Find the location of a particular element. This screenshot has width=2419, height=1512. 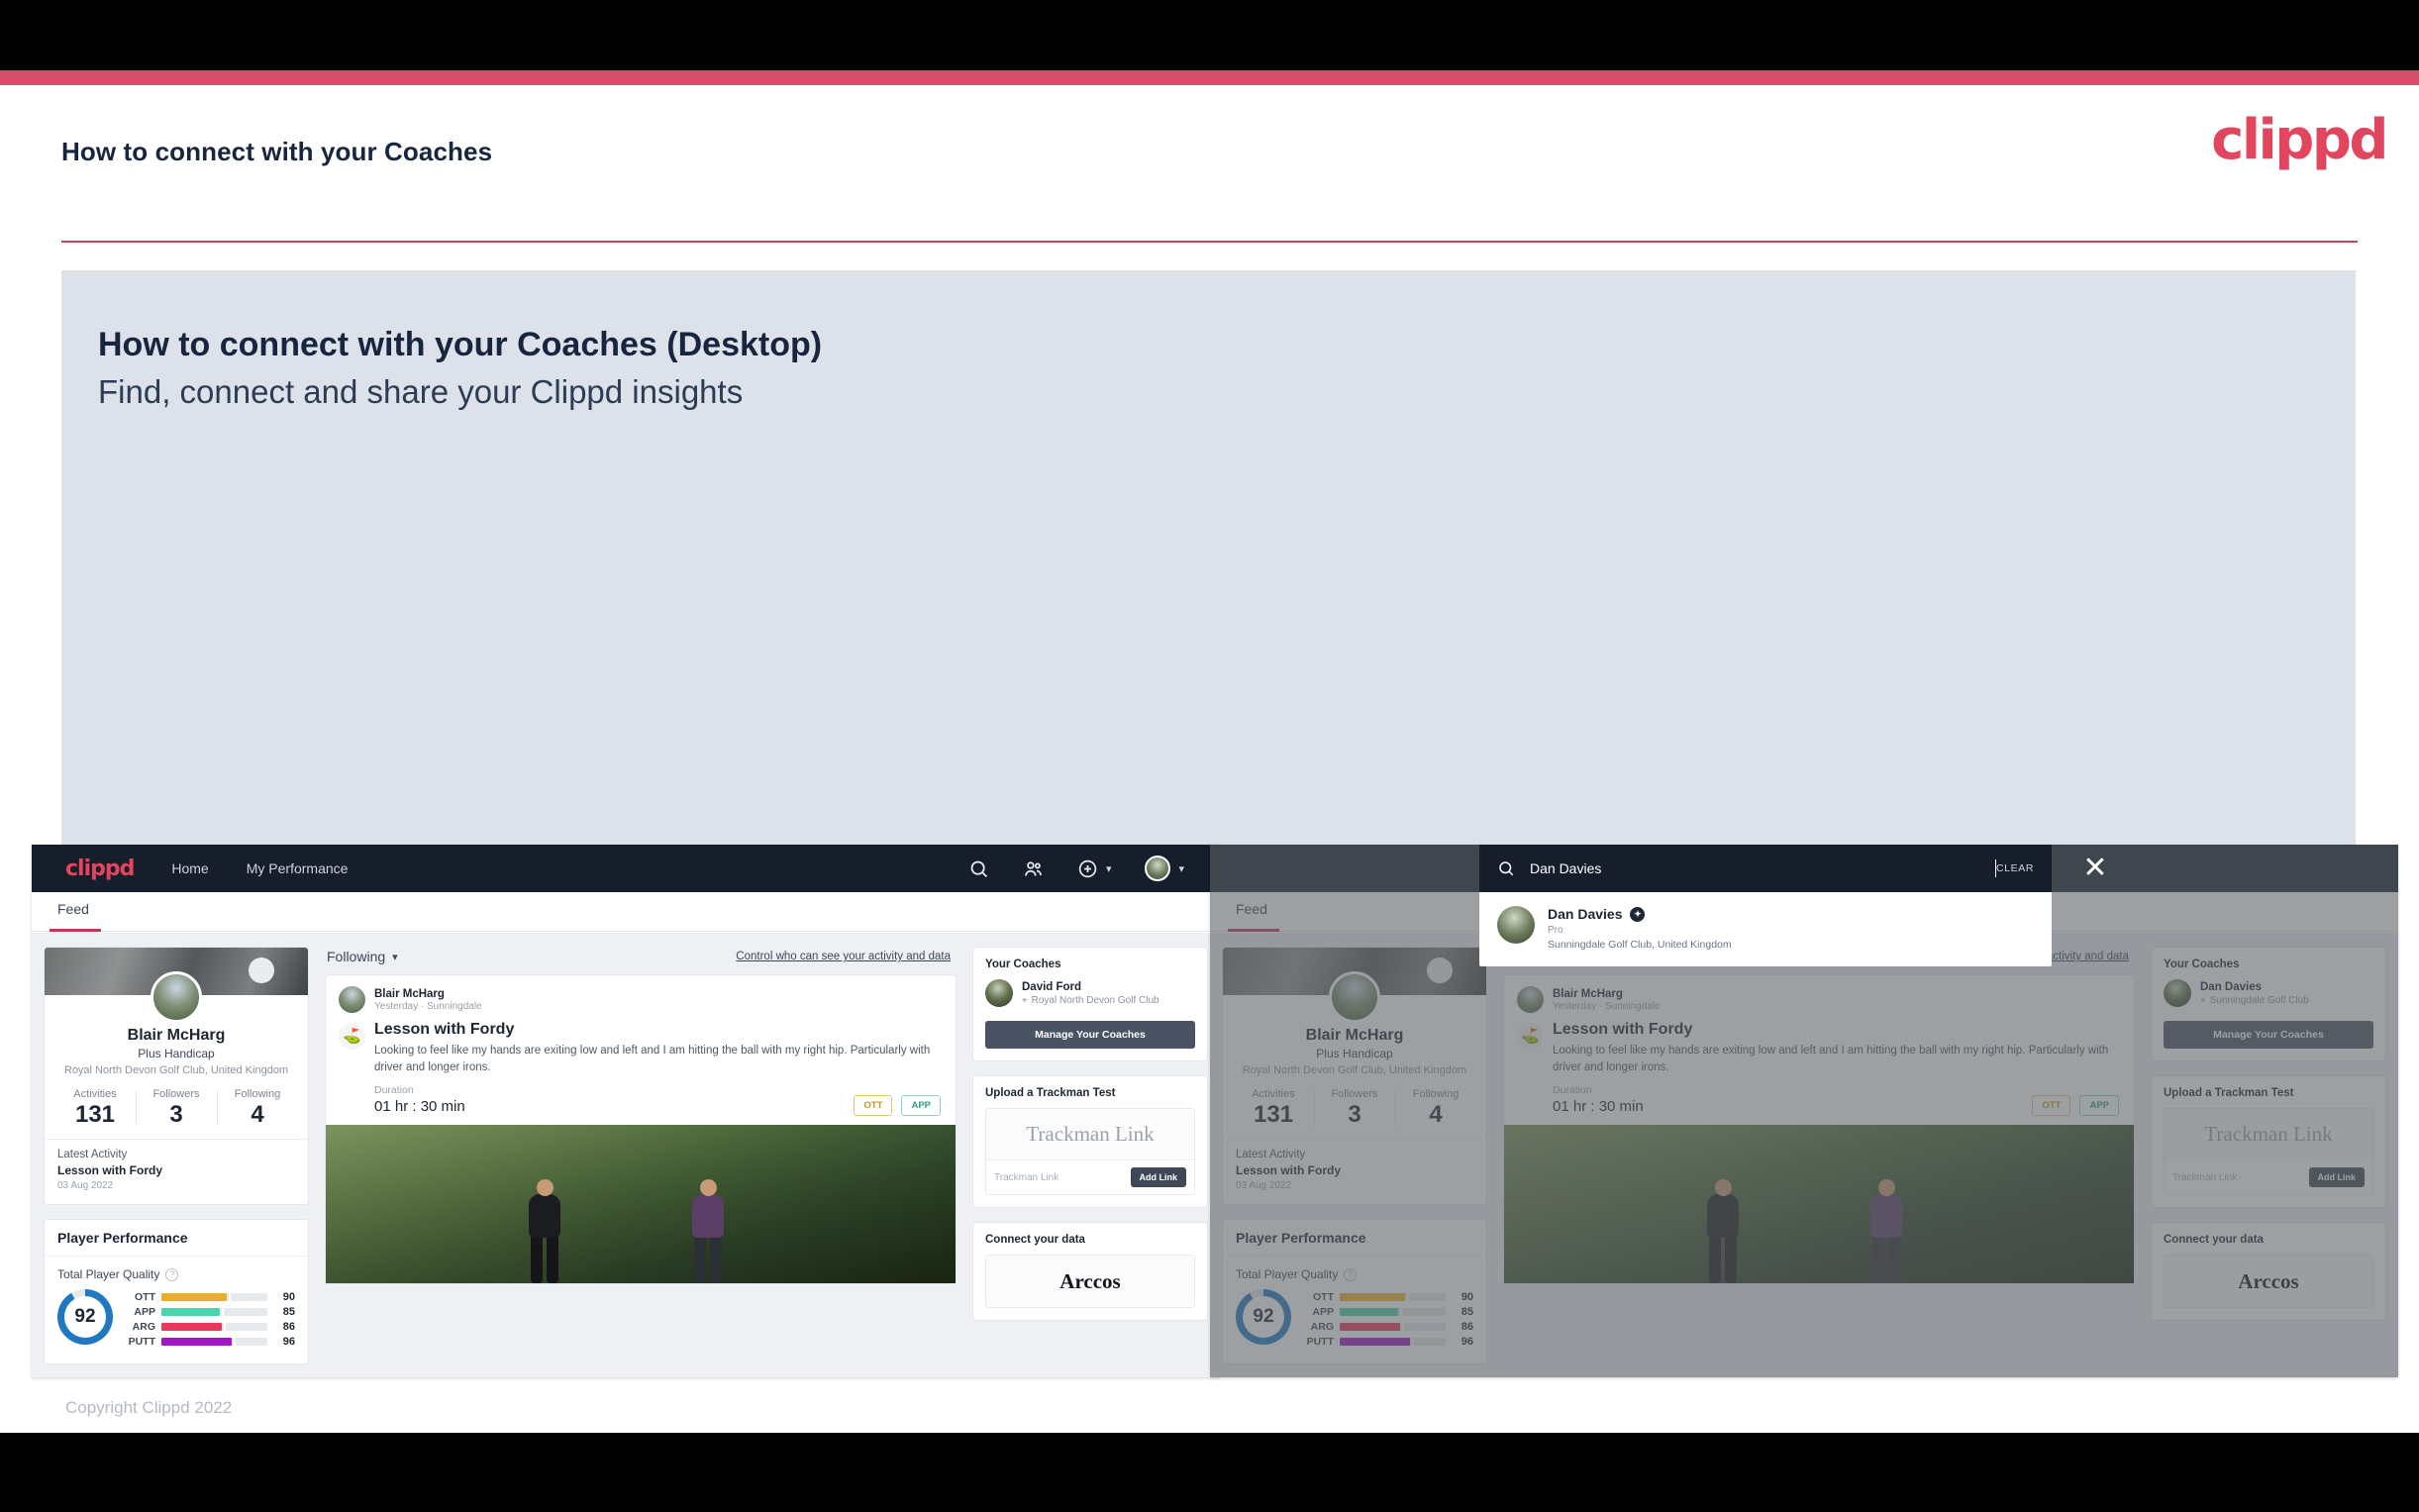

app-navbar: clippd Home My Performance ▾ ▾ is located at coordinates (626, 868).